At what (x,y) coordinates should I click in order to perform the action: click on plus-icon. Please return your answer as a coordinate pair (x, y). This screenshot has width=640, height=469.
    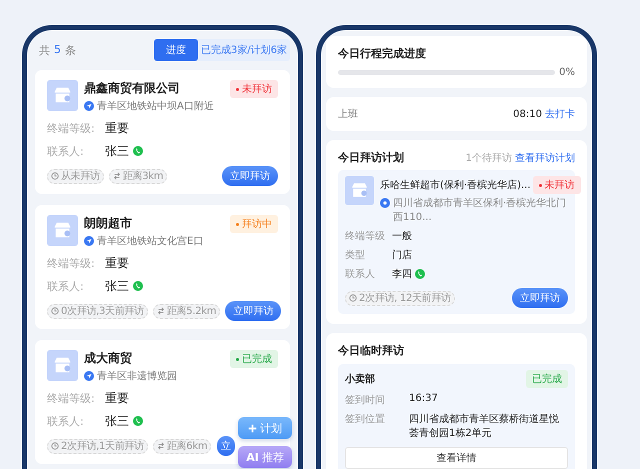
    Looking at the image, I should click on (252, 428).